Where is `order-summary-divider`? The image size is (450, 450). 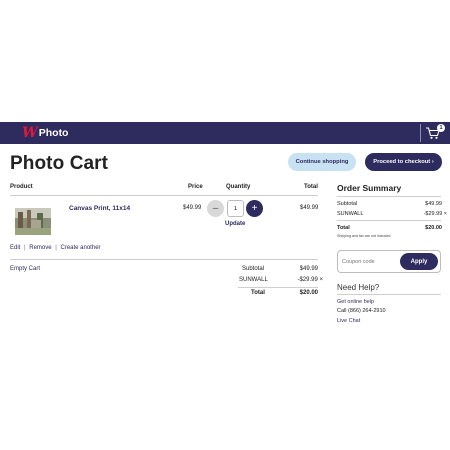 order-summary-divider is located at coordinates (389, 196).